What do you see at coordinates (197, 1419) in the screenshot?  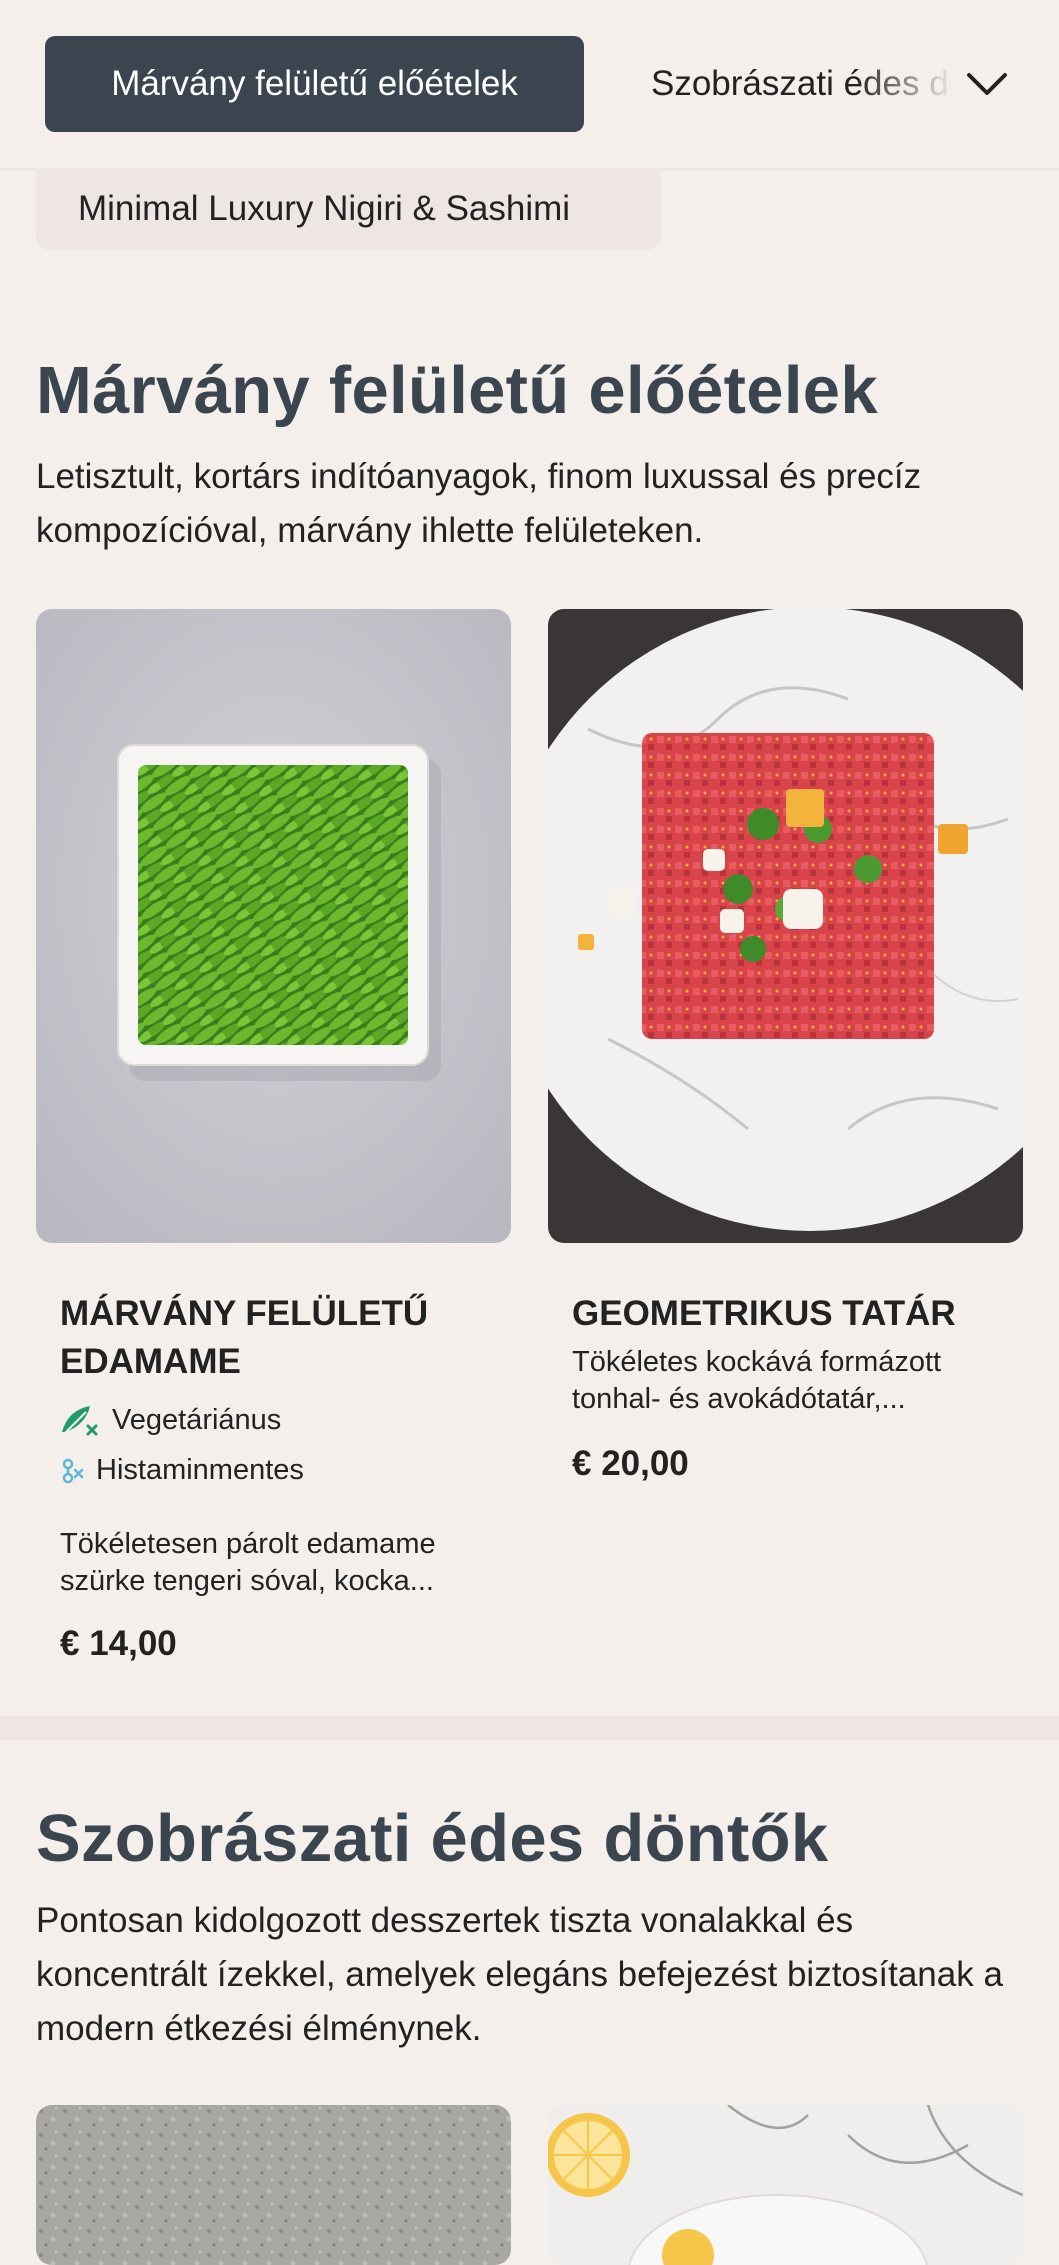 I see `tag-label: Vegetáriánus` at bounding box center [197, 1419].